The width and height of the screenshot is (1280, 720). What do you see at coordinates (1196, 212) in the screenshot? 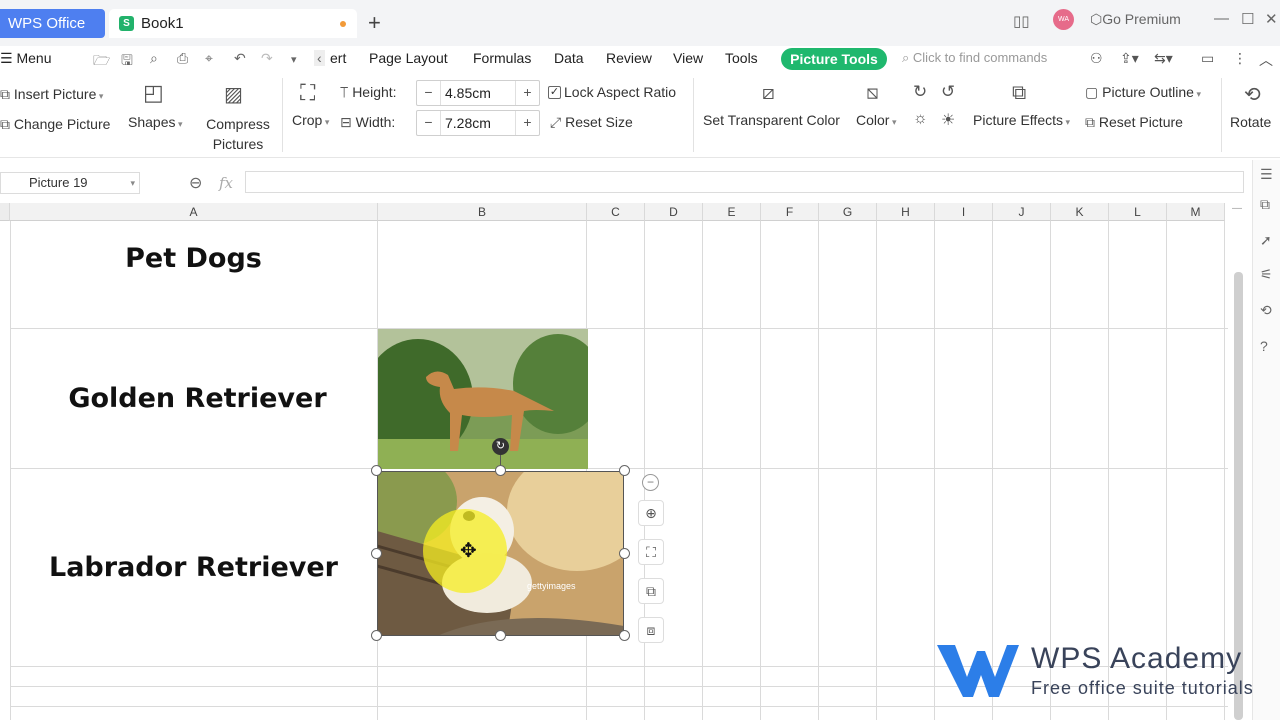
I see `column-header-m: M` at bounding box center [1196, 212].